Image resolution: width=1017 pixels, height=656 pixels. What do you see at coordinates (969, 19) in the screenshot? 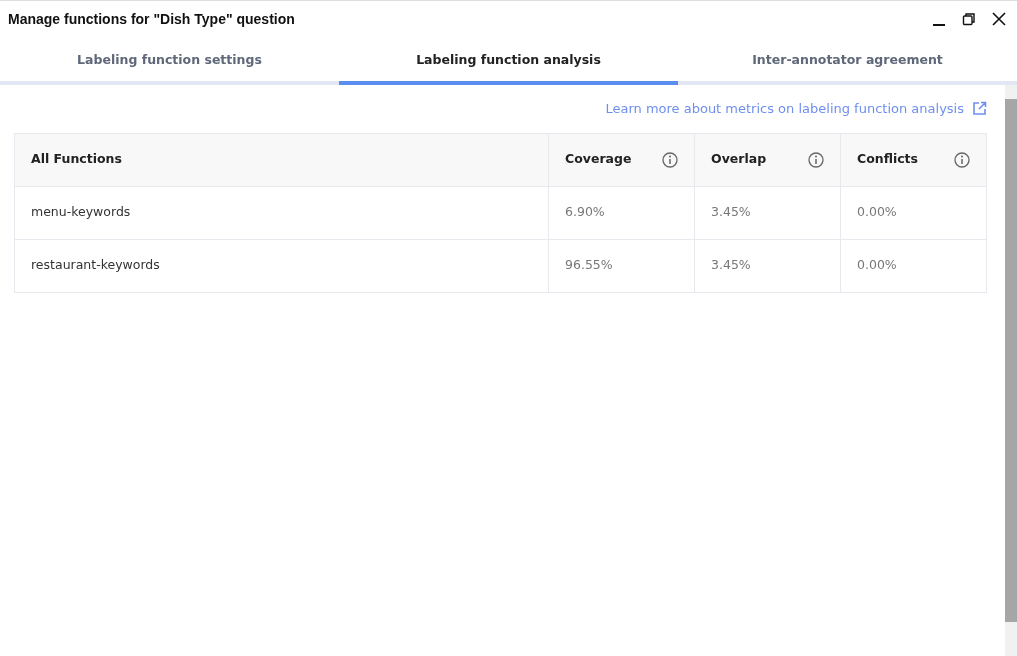
I see `restore-icon` at bounding box center [969, 19].